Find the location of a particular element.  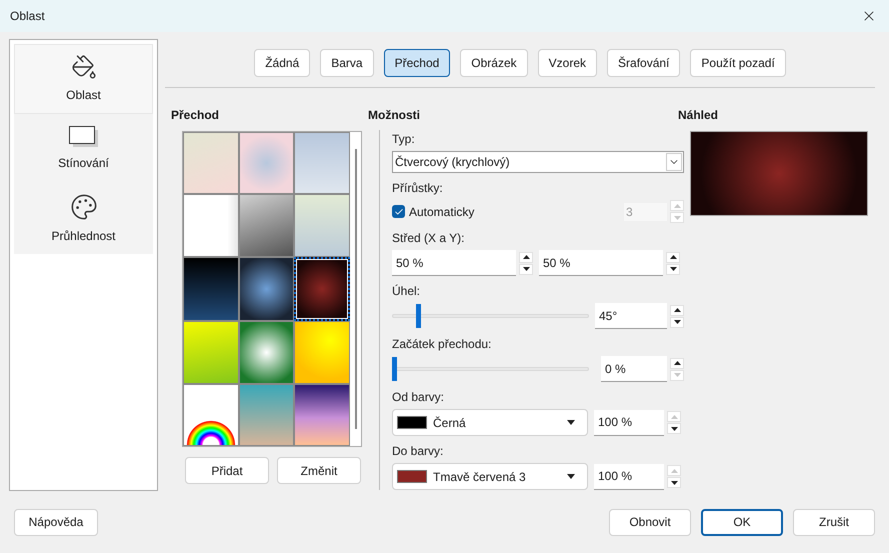

tab: Obrázek is located at coordinates (494, 63).